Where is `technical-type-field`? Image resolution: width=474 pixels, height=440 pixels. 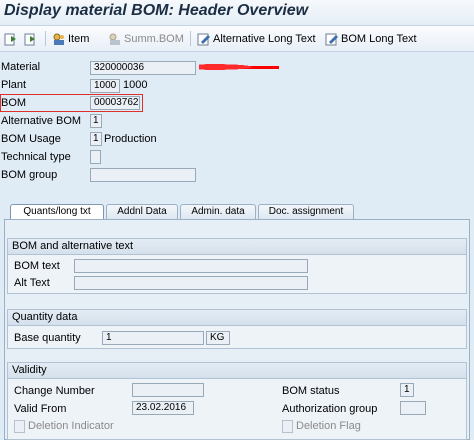 technical-type-field is located at coordinates (95, 157).